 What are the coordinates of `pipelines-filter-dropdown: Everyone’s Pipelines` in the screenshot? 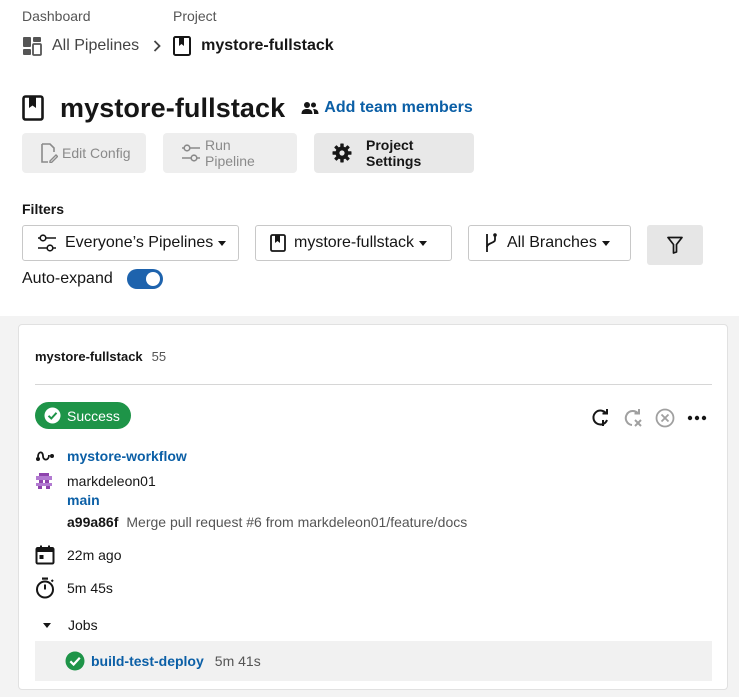 It's located at (130, 243).